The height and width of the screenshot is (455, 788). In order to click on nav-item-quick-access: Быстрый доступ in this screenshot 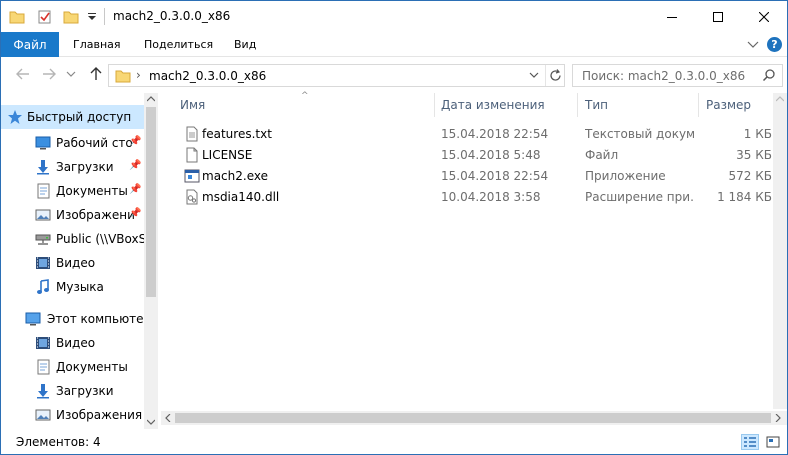, I will do `click(72, 117)`.